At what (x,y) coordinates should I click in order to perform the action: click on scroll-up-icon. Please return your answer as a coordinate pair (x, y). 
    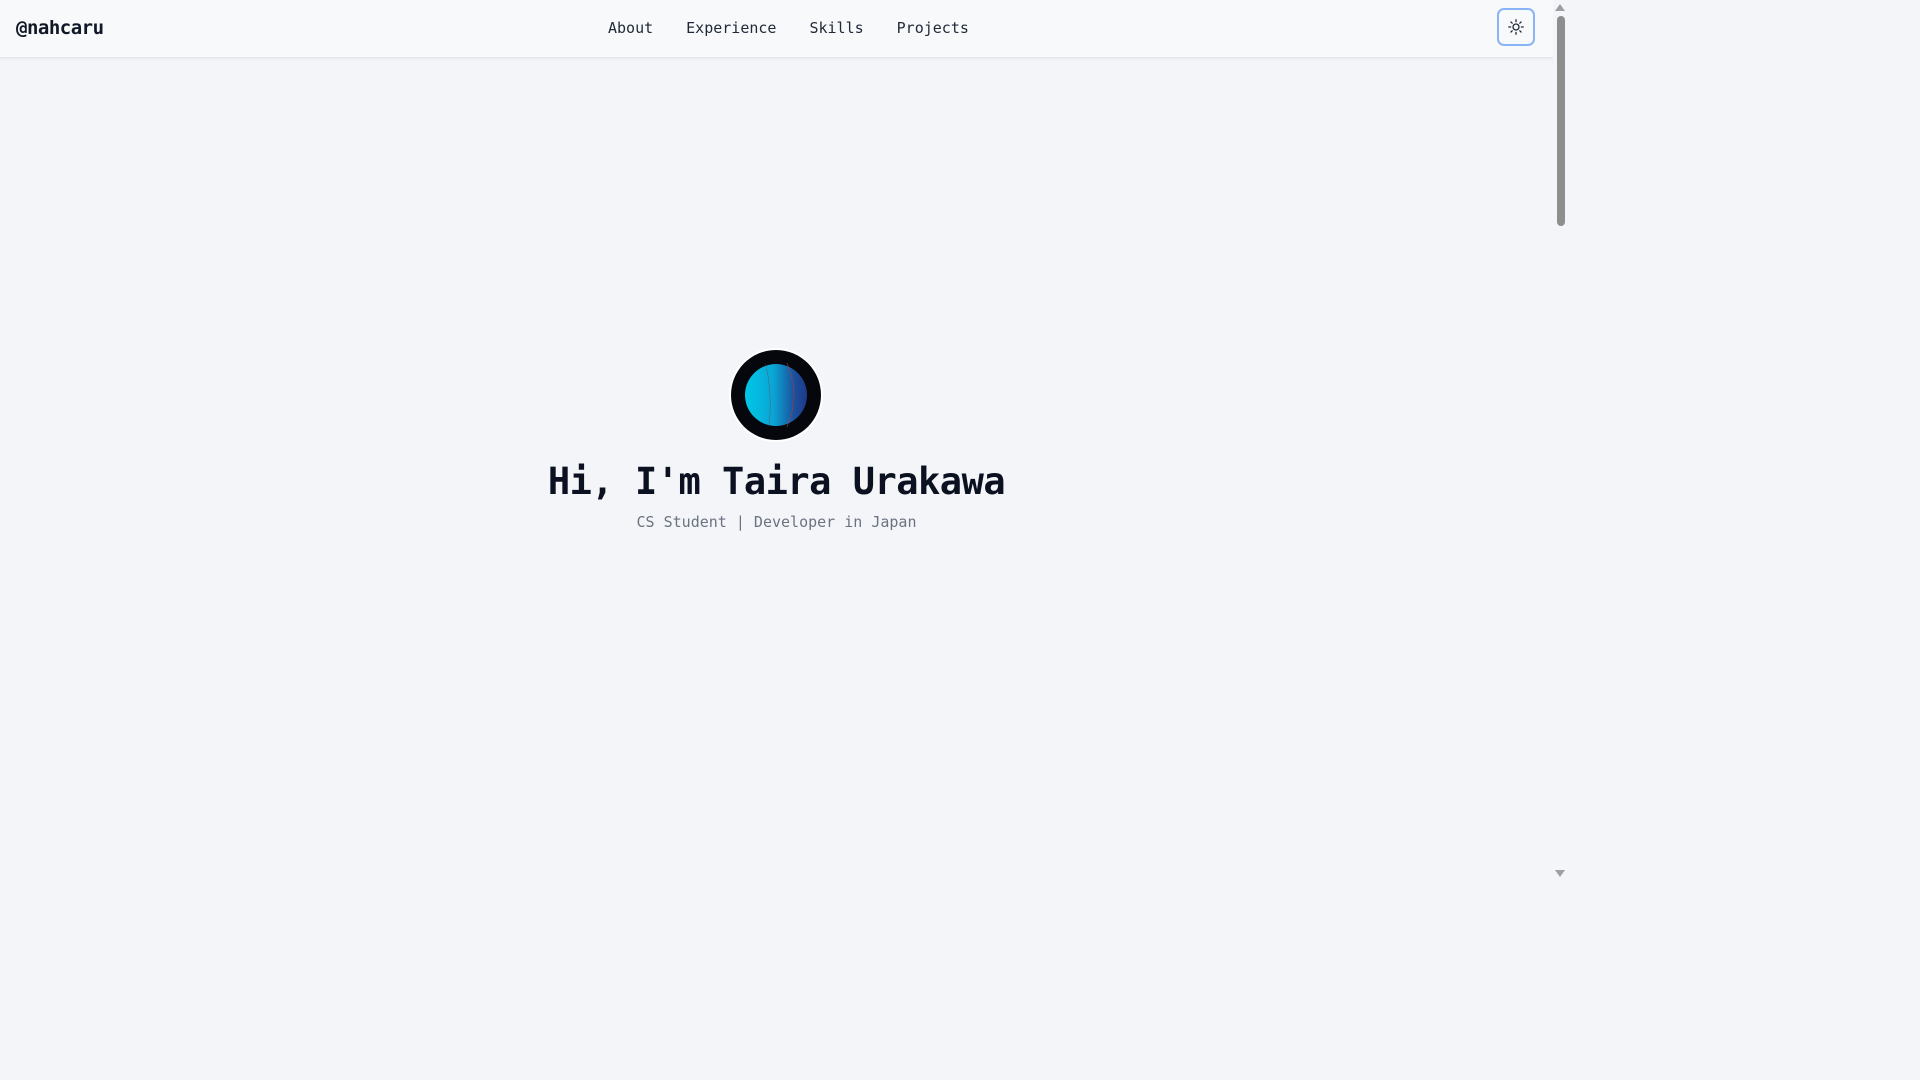
    Looking at the image, I should click on (1560, 7).